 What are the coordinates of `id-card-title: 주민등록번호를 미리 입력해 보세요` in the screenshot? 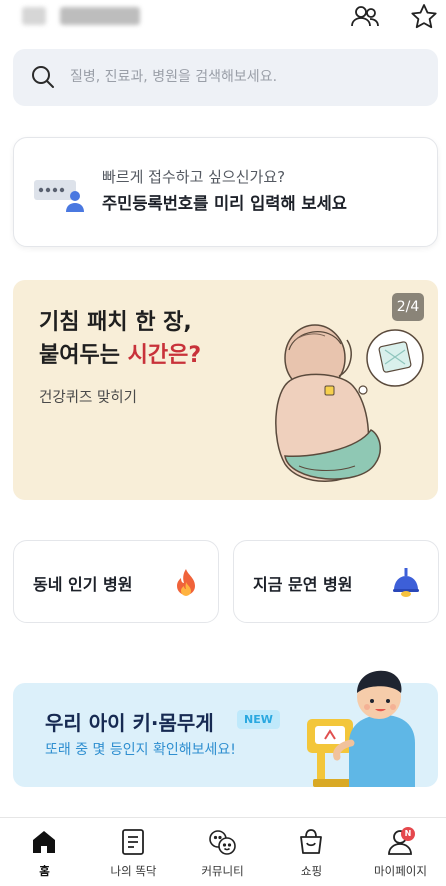 It's located at (224, 203).